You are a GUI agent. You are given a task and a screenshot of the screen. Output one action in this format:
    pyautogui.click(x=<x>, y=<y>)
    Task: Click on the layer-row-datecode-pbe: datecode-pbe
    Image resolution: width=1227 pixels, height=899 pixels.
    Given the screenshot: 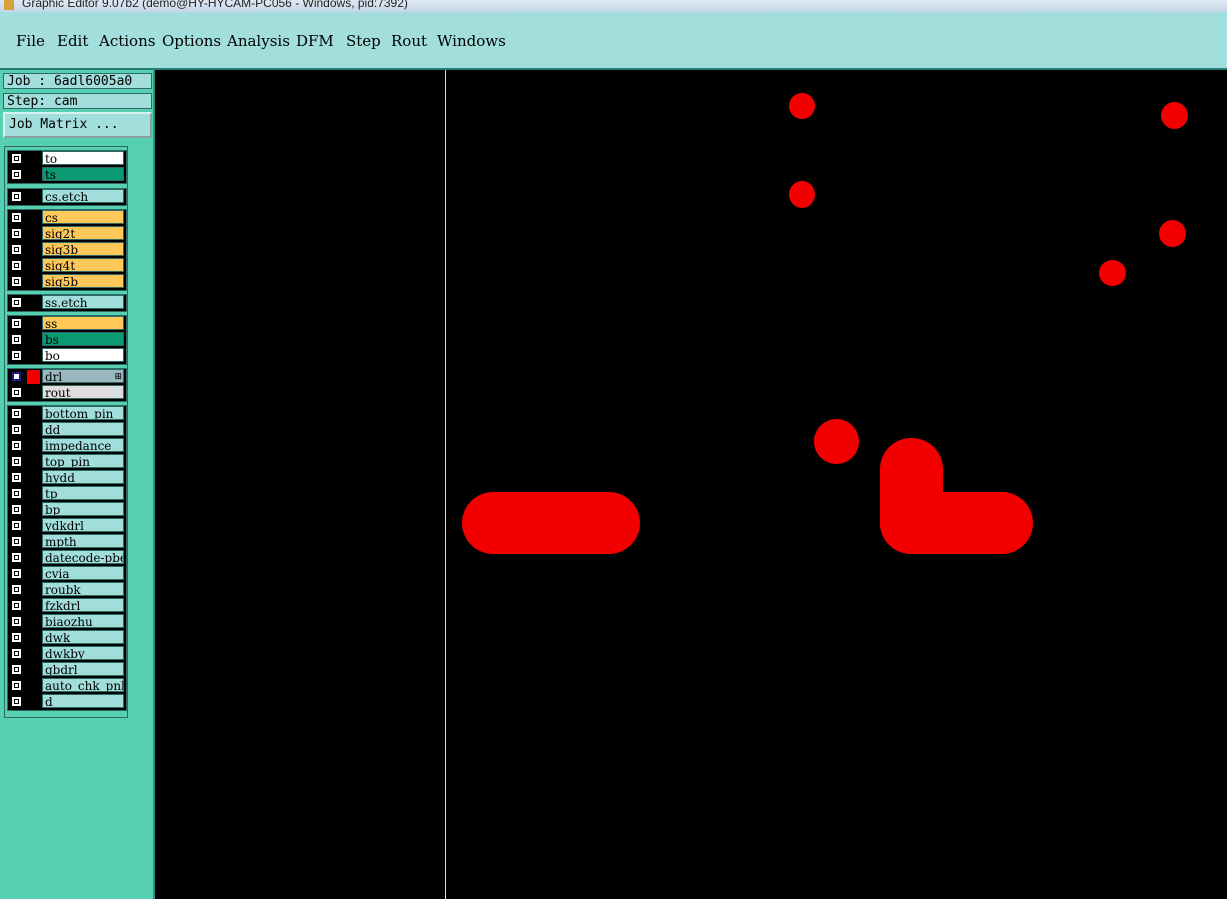 What is the action you would take?
    pyautogui.click(x=67, y=558)
    